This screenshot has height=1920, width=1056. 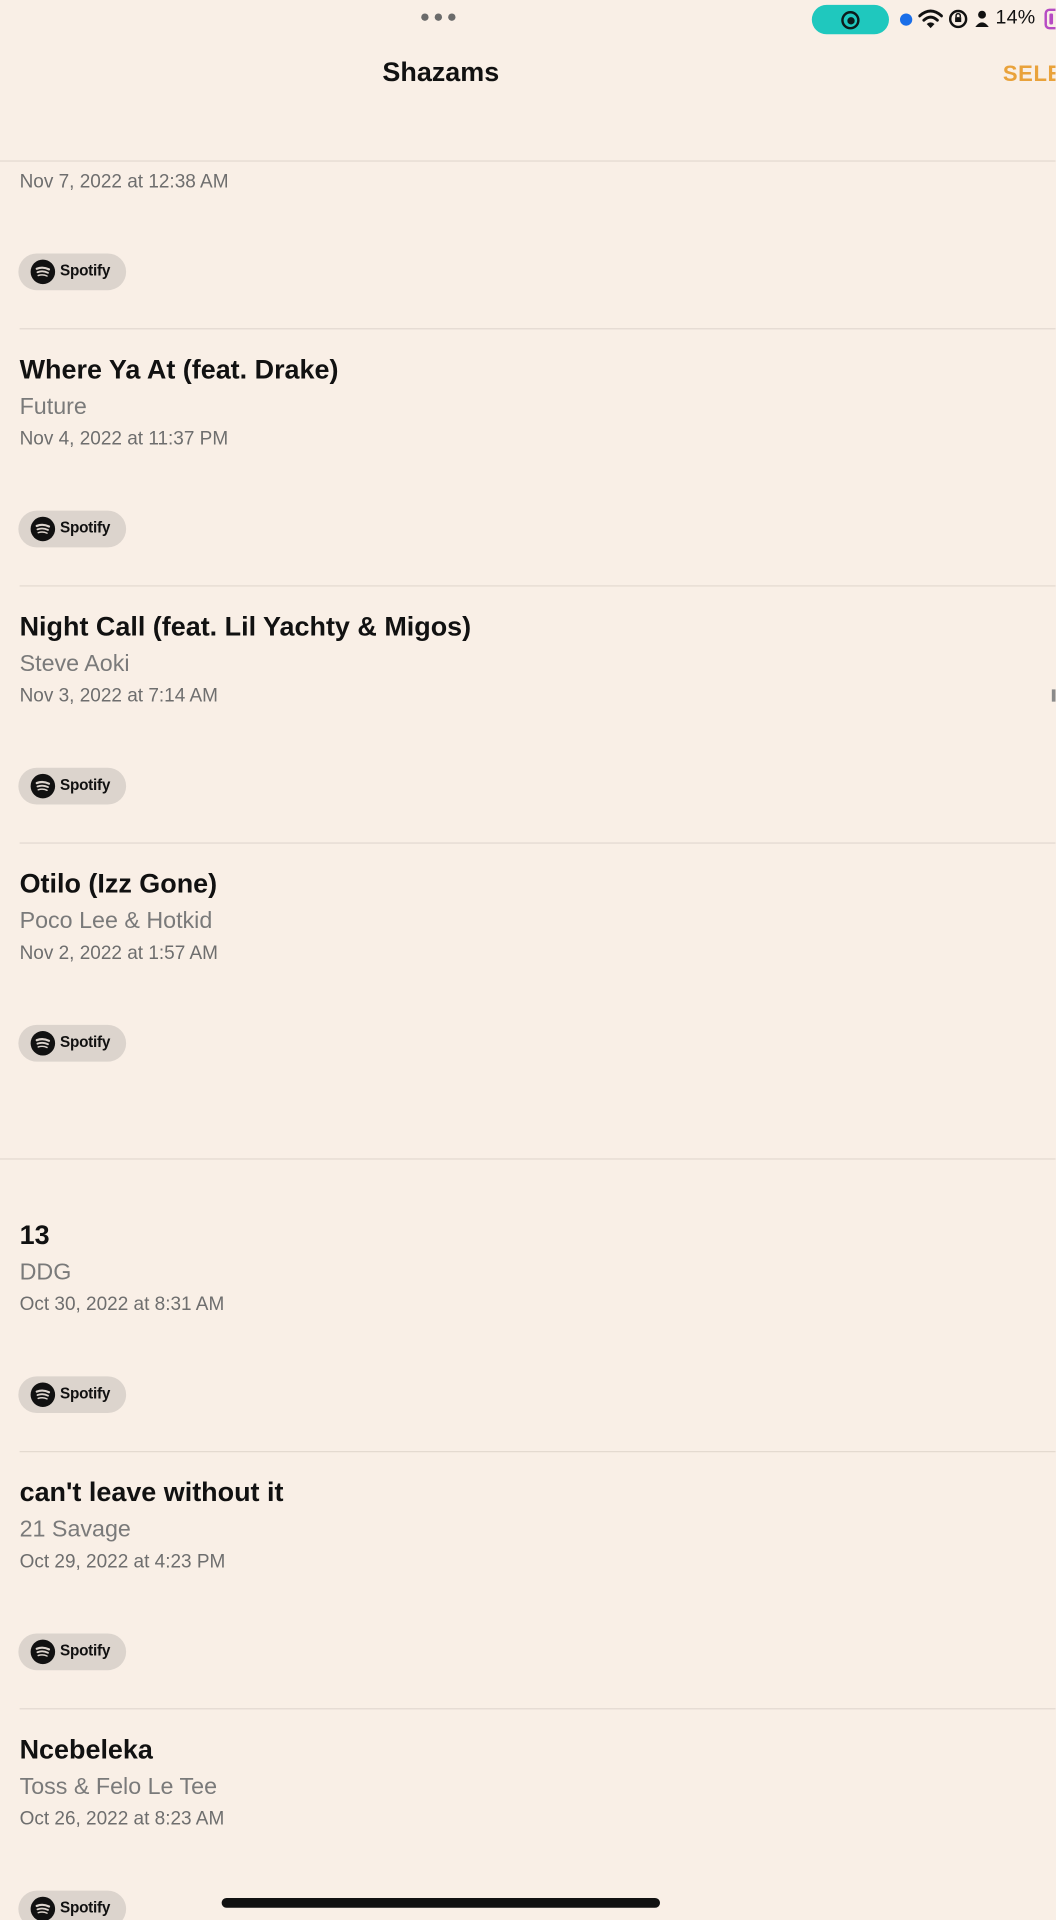 What do you see at coordinates (122, 1562) in the screenshot?
I see `song-date: Oct 29, 2022 at 4:23 PM` at bounding box center [122, 1562].